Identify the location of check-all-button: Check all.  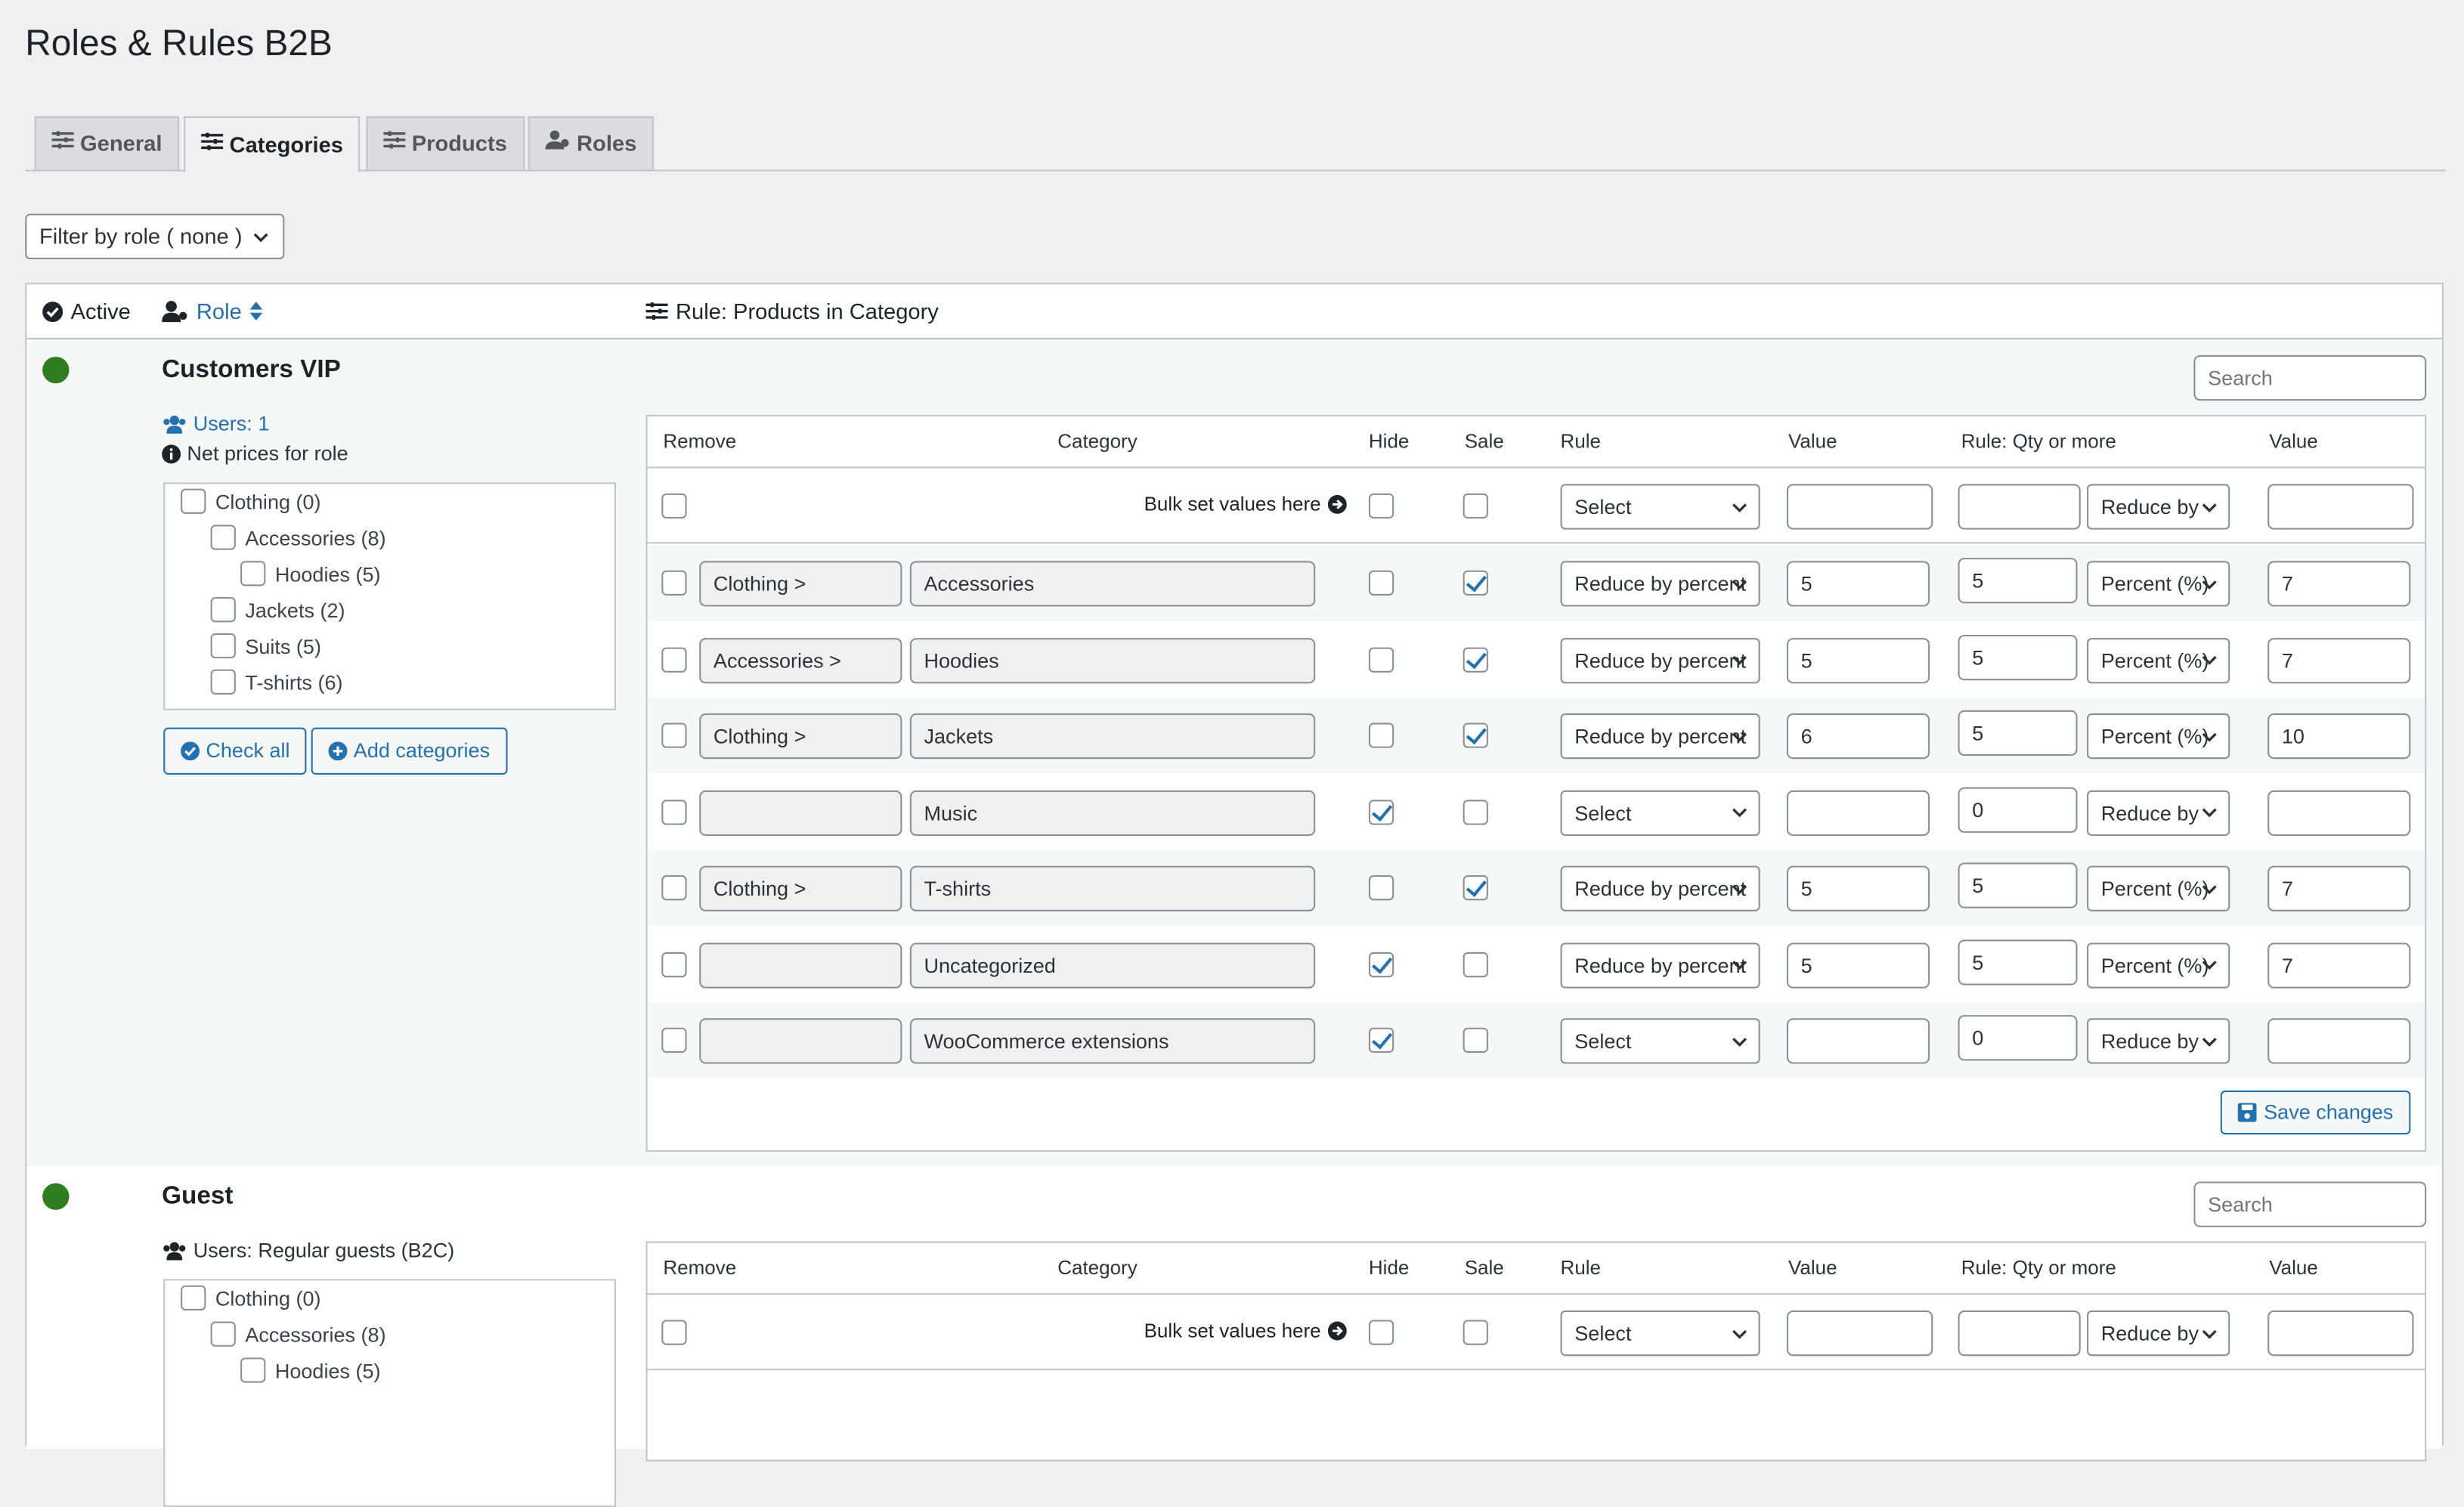
(235, 751).